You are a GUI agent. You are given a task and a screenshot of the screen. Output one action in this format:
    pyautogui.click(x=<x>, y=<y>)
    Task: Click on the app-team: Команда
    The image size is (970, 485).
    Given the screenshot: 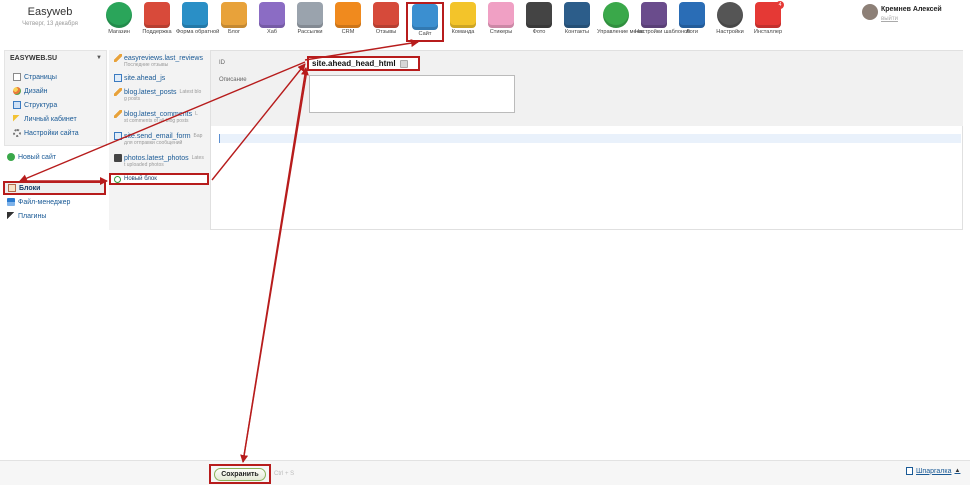 What is the action you would take?
    pyautogui.click(x=463, y=22)
    